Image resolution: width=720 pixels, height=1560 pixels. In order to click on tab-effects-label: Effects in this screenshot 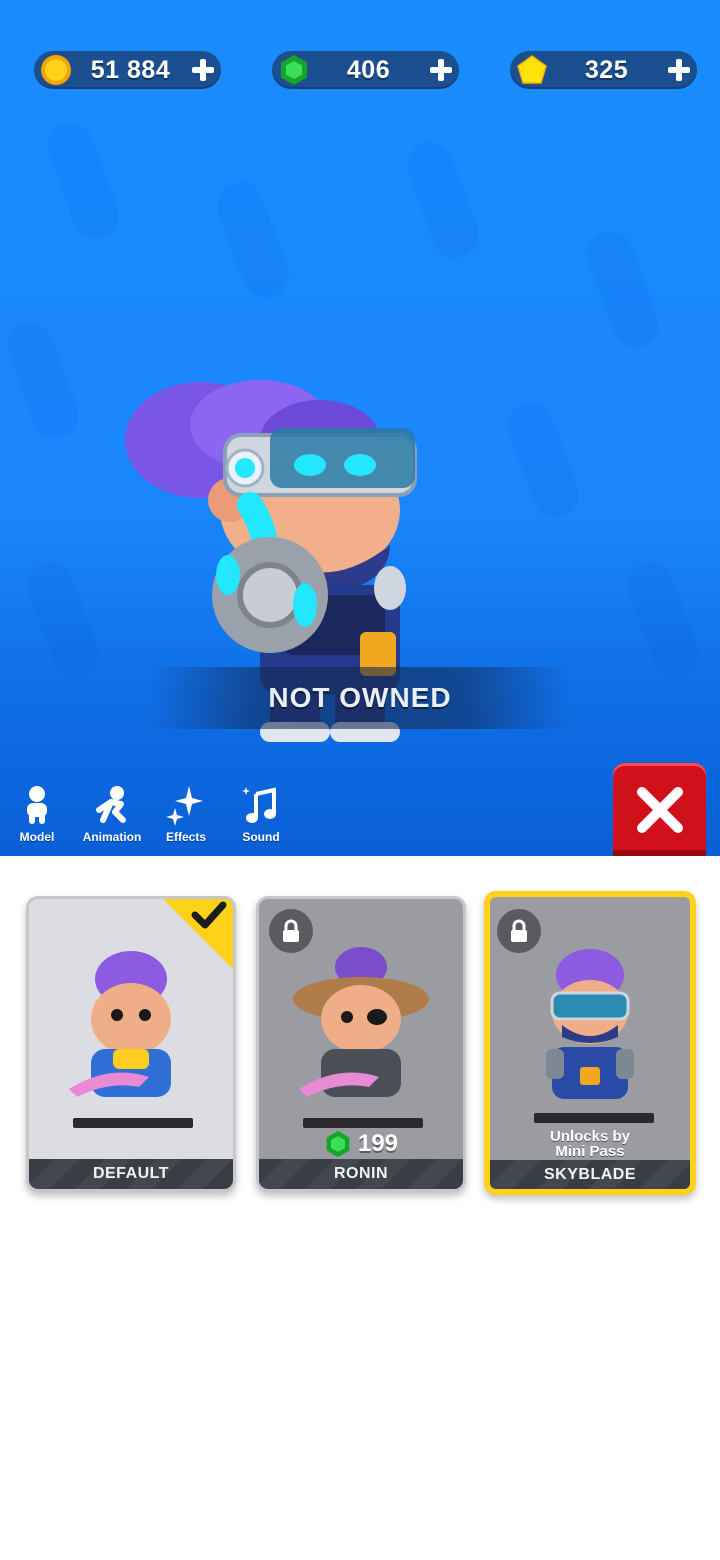, I will do `click(185, 837)`.